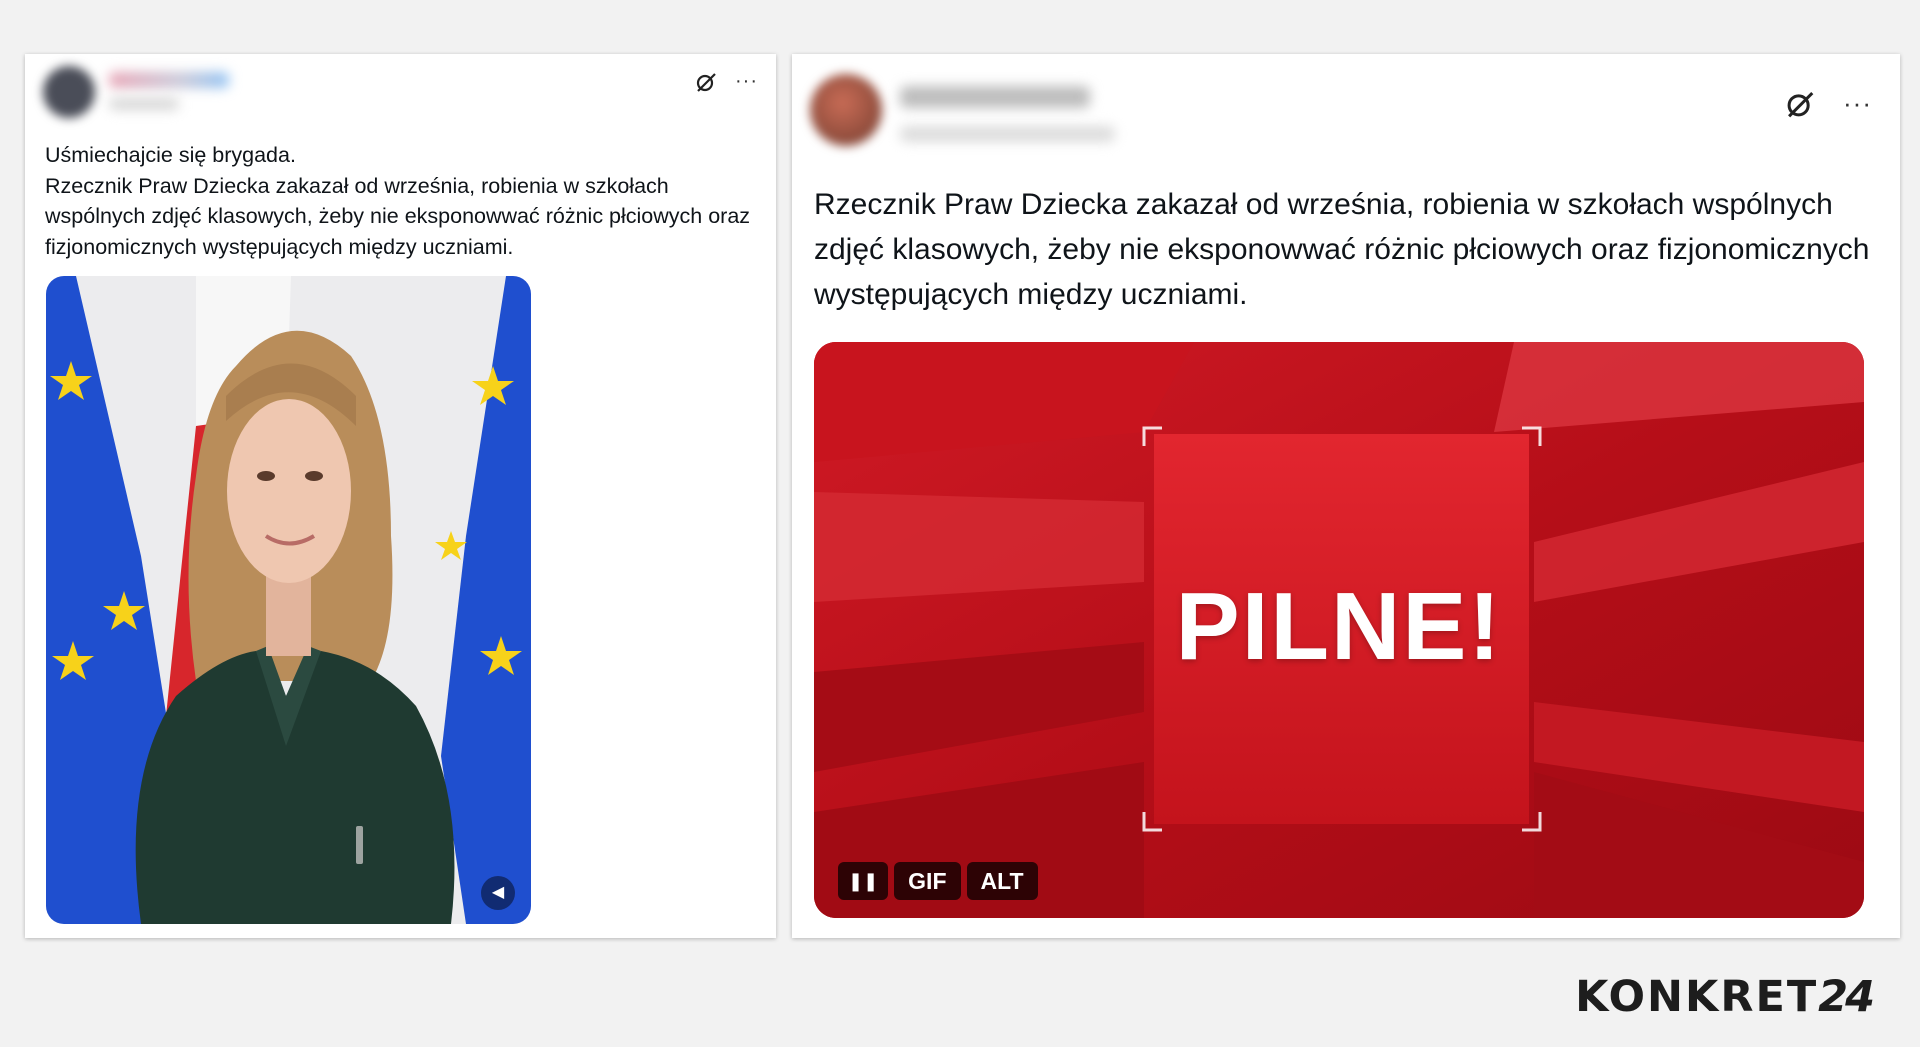 The width and height of the screenshot is (1920, 1047). What do you see at coordinates (1697, 997) in the screenshot?
I see `logo-word: KONKRET` at bounding box center [1697, 997].